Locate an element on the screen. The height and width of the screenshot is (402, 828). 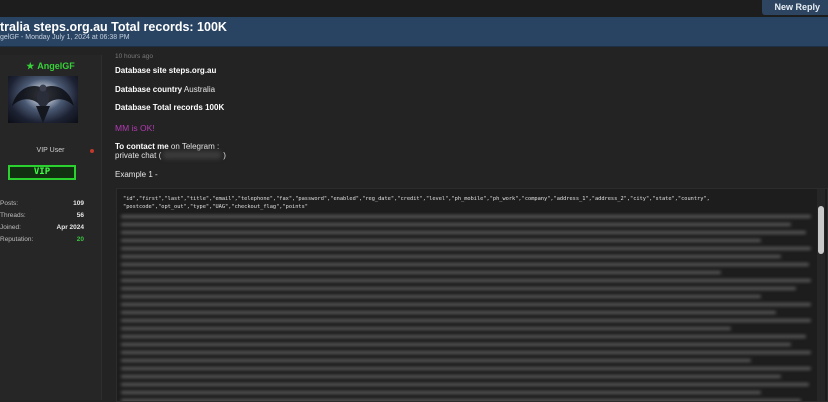
code-scrollbar is located at coordinates (821, 295).